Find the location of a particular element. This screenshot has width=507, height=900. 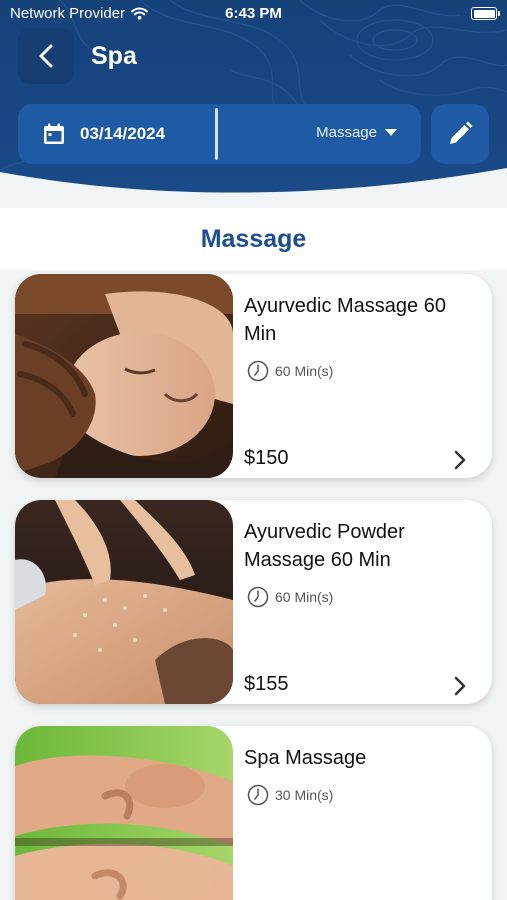

dropdown-caret-icon is located at coordinates (391, 132).